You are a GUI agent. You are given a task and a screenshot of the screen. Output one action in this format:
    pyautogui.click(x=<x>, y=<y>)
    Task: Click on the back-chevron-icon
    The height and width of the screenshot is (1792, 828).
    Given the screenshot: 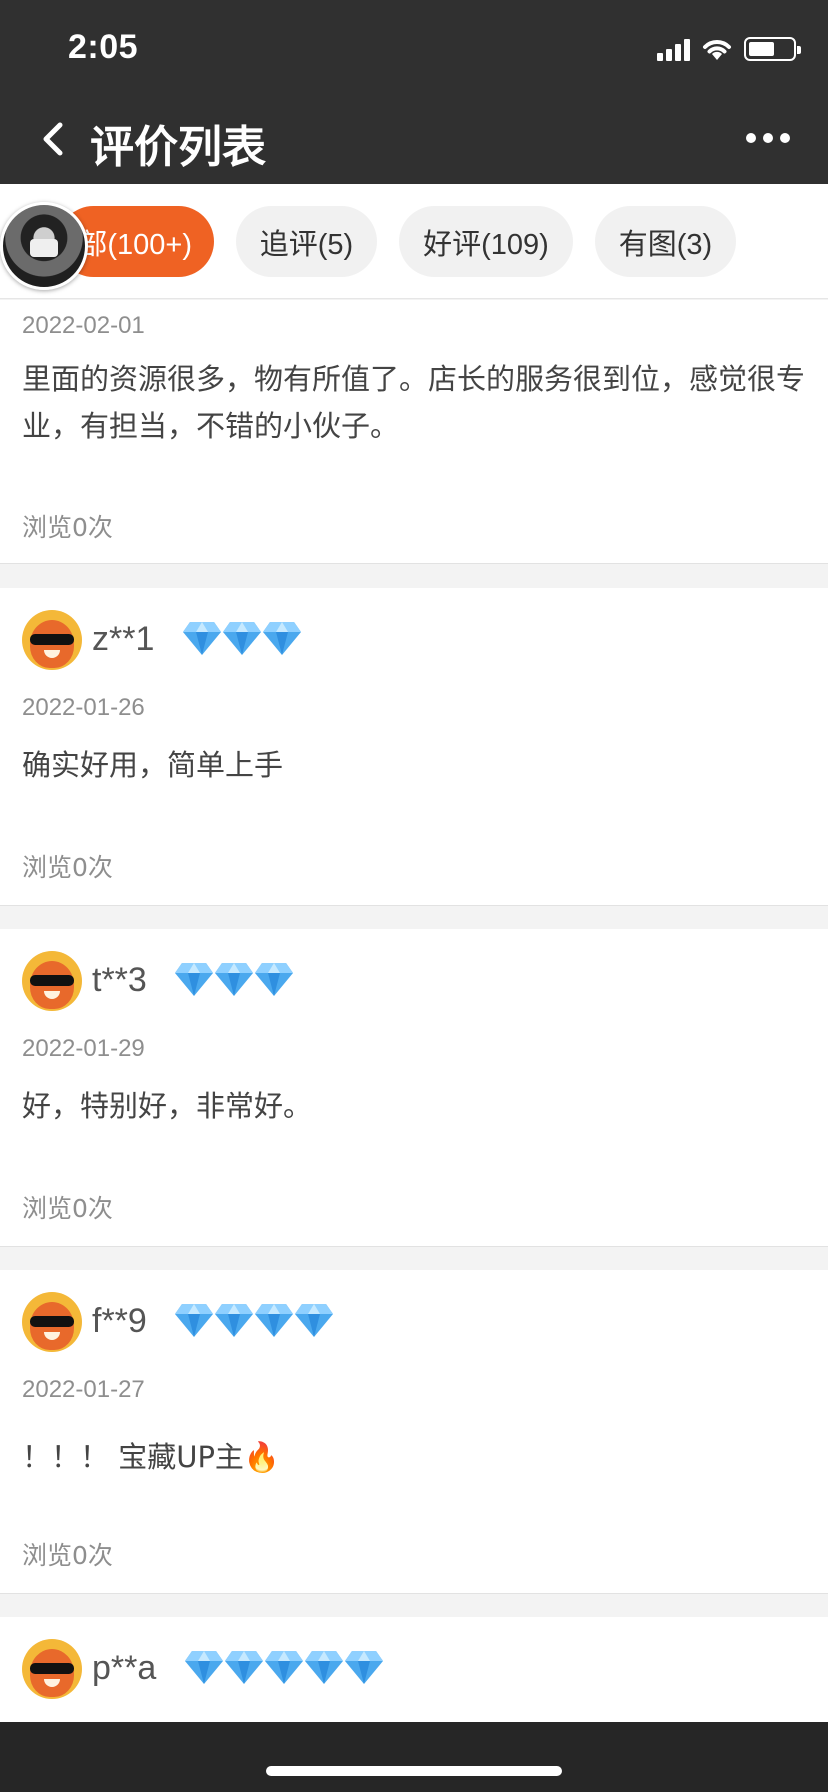 What is the action you would take?
    pyautogui.click(x=56, y=139)
    